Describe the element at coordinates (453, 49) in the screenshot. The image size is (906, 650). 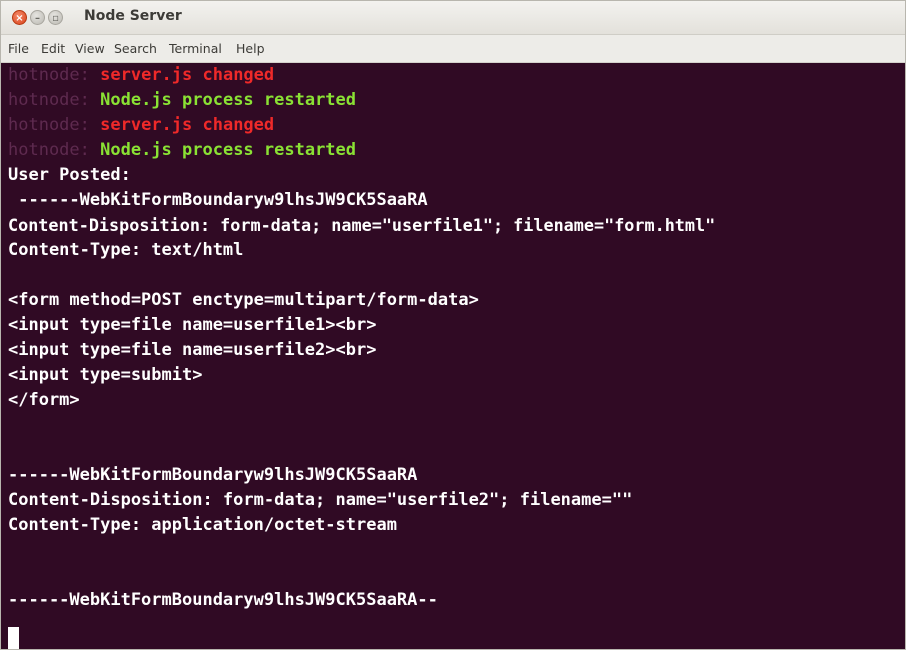
I see `menu-bar: File Edit View Search Terminal Help` at that location.